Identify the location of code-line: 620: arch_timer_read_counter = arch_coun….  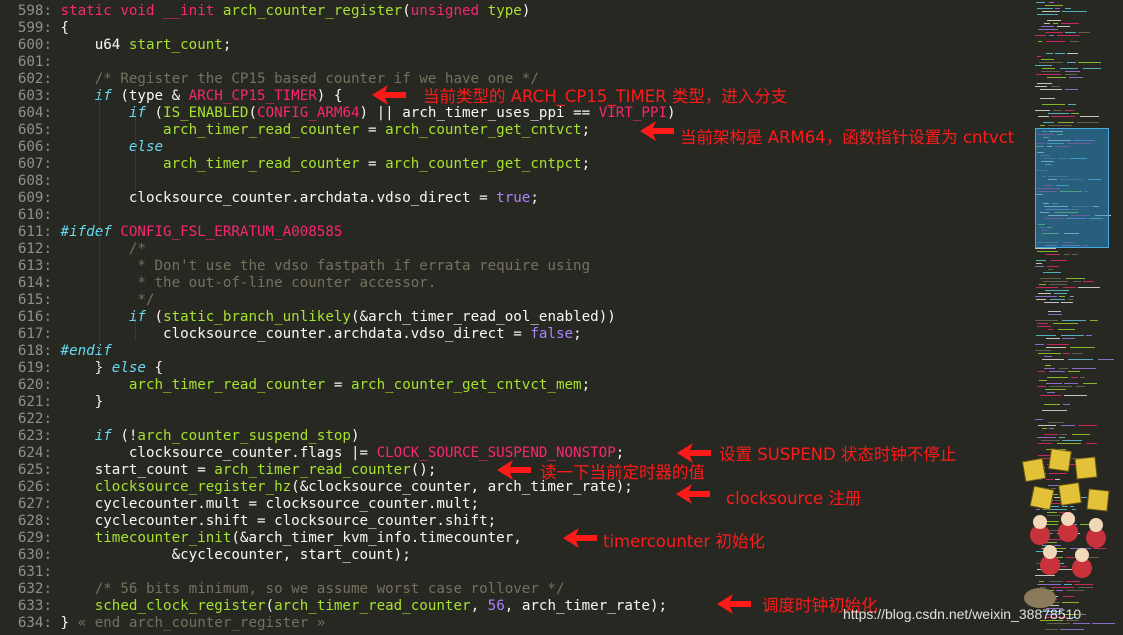
(295, 385).